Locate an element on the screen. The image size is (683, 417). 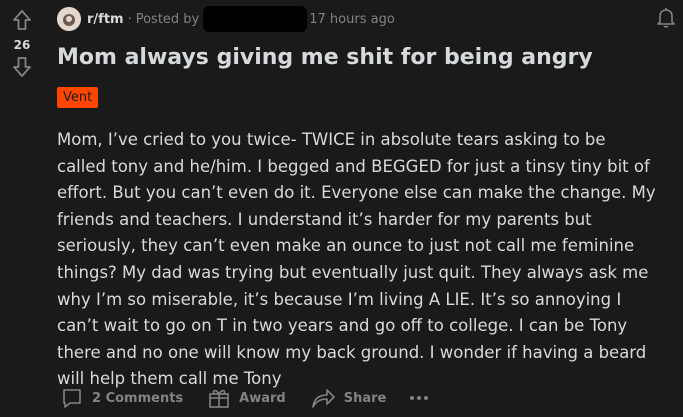
subreddit-link: r/ftm is located at coordinates (105, 19).